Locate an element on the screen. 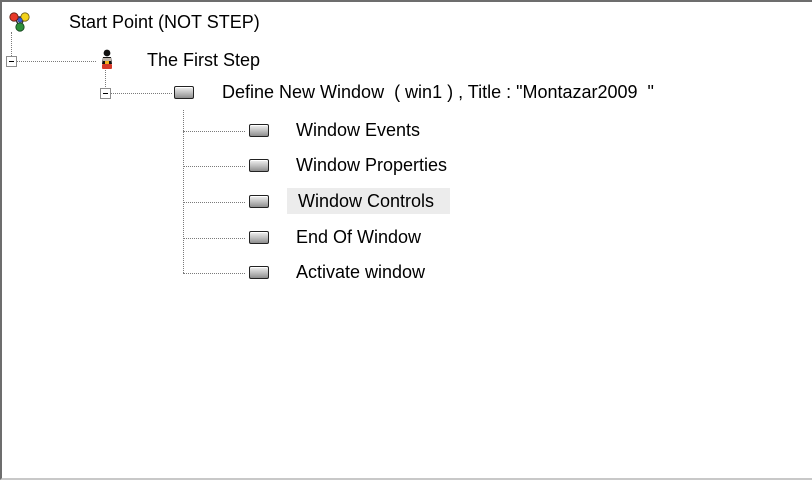 The width and height of the screenshot is (812, 480). tree-node-label: End Of Window is located at coordinates (359, 237).